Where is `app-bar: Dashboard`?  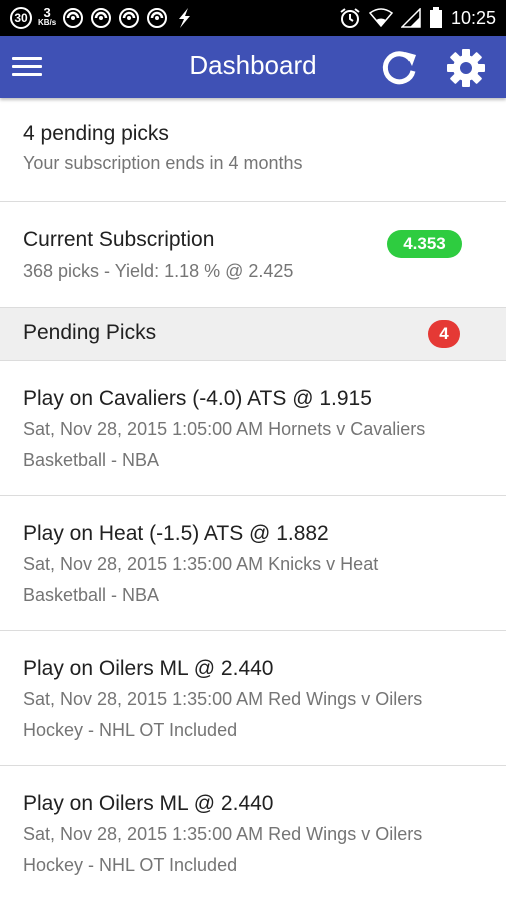
app-bar: Dashboard is located at coordinates (253, 67).